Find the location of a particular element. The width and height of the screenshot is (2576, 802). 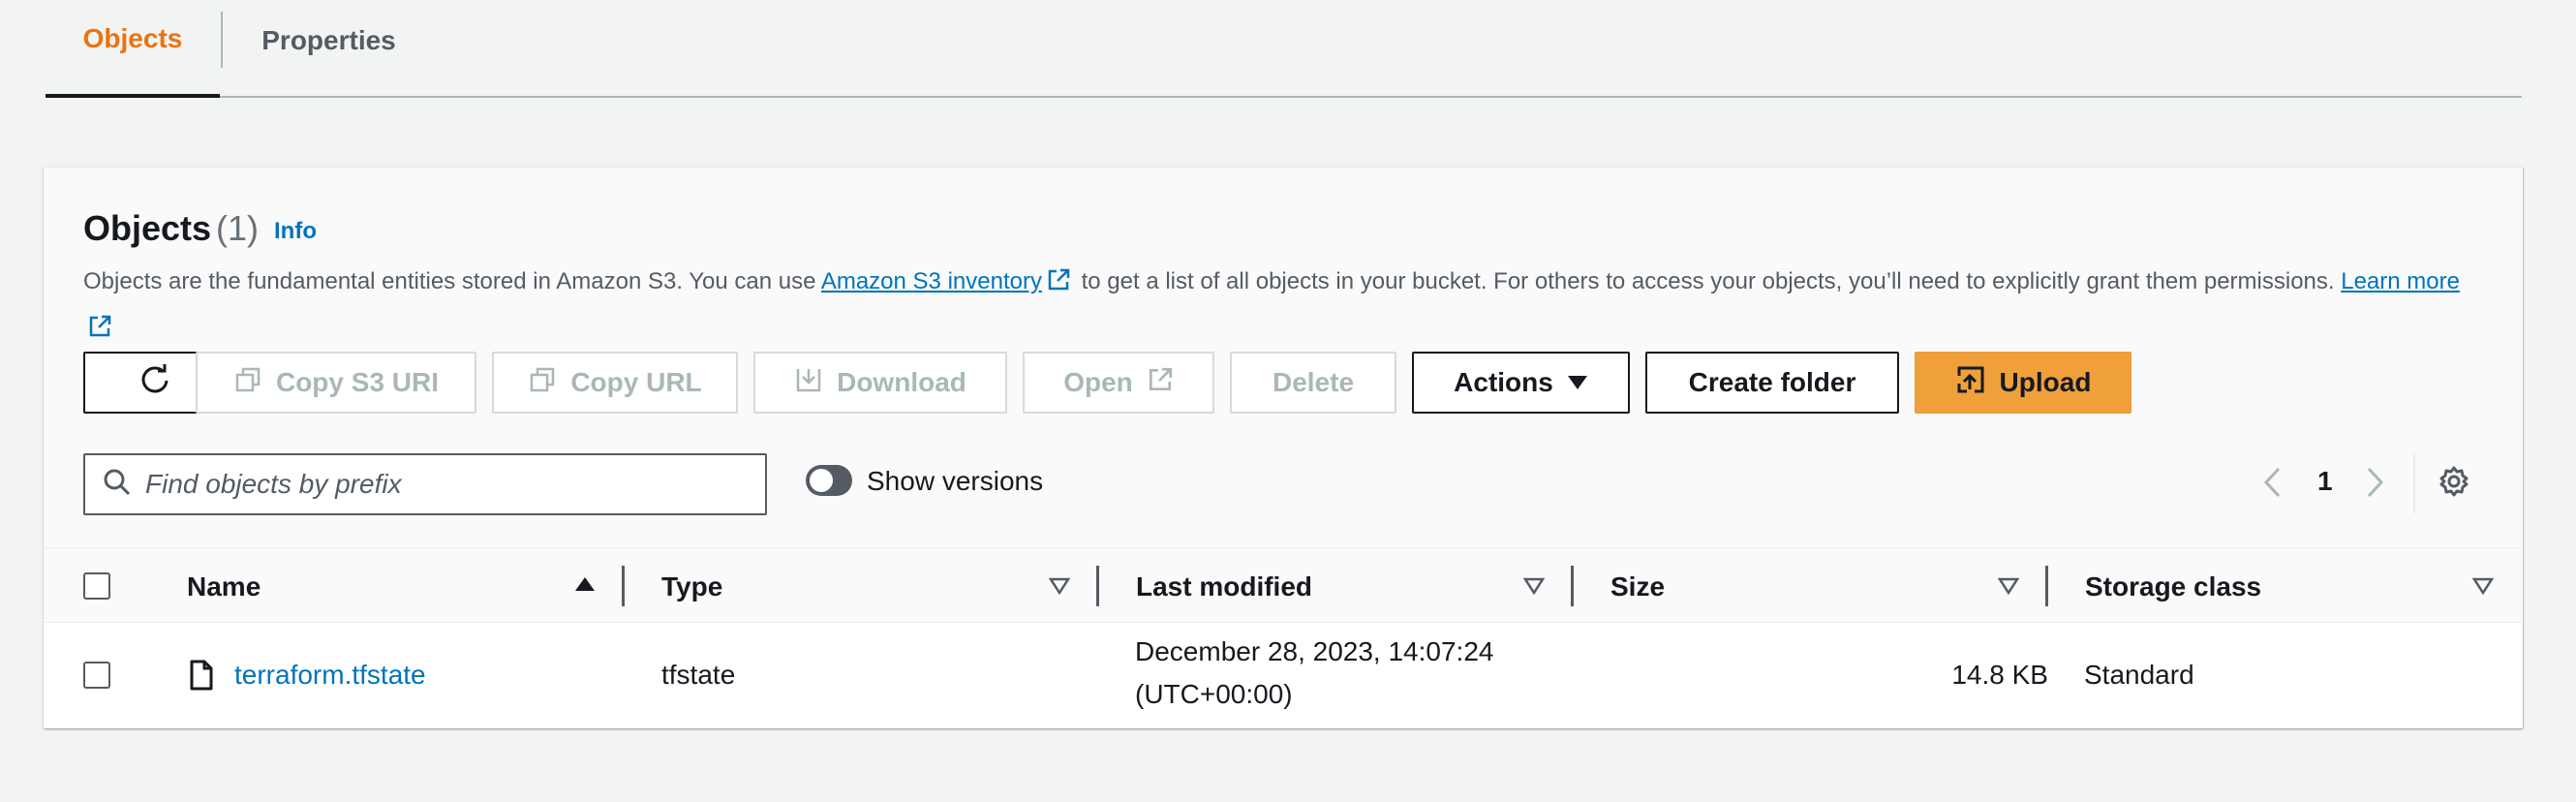

copy-url-button: Copy URL is located at coordinates (615, 383).